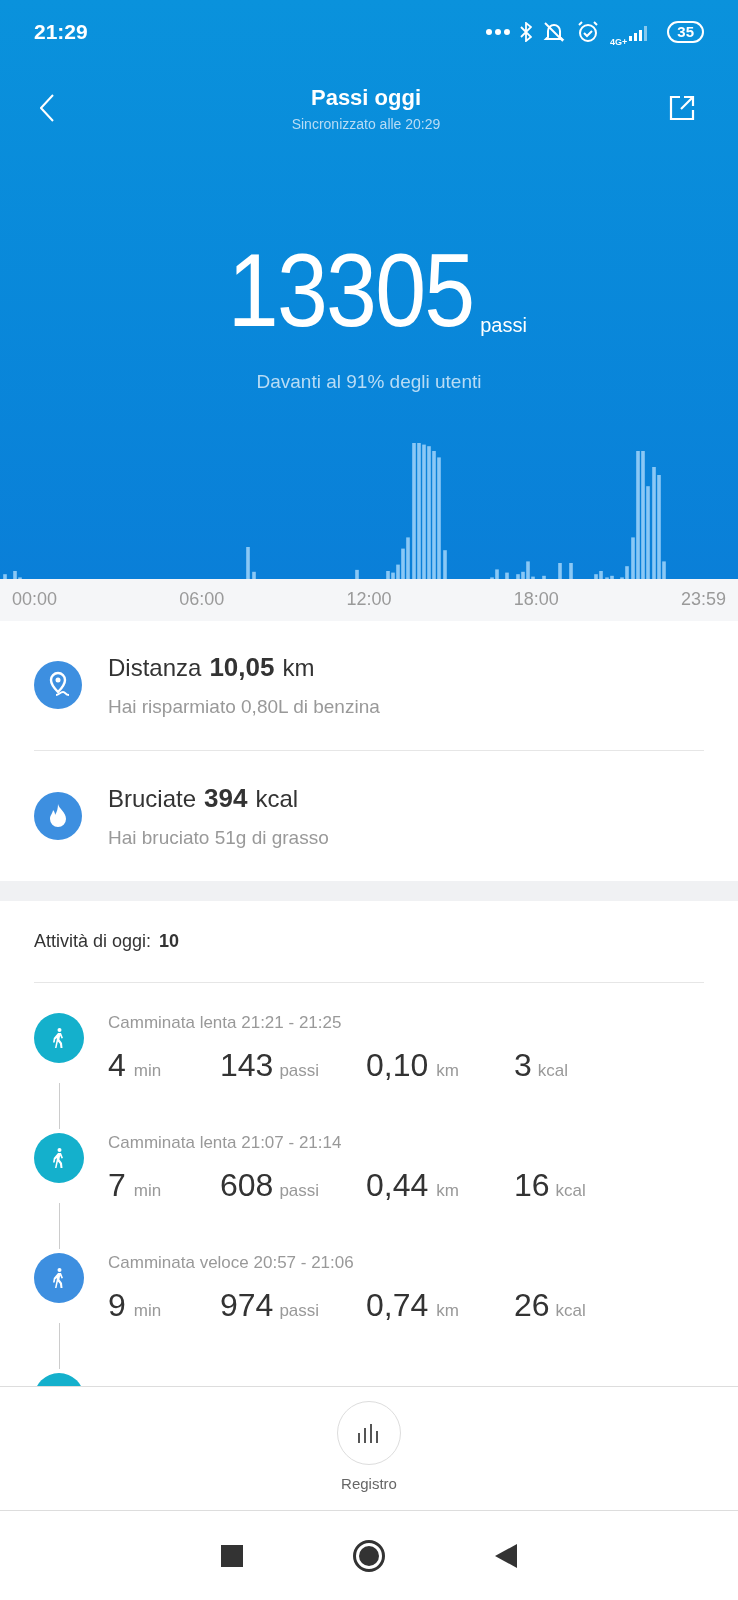  What do you see at coordinates (369, 599) in the screenshot?
I see `axis-label: 12:00` at bounding box center [369, 599].